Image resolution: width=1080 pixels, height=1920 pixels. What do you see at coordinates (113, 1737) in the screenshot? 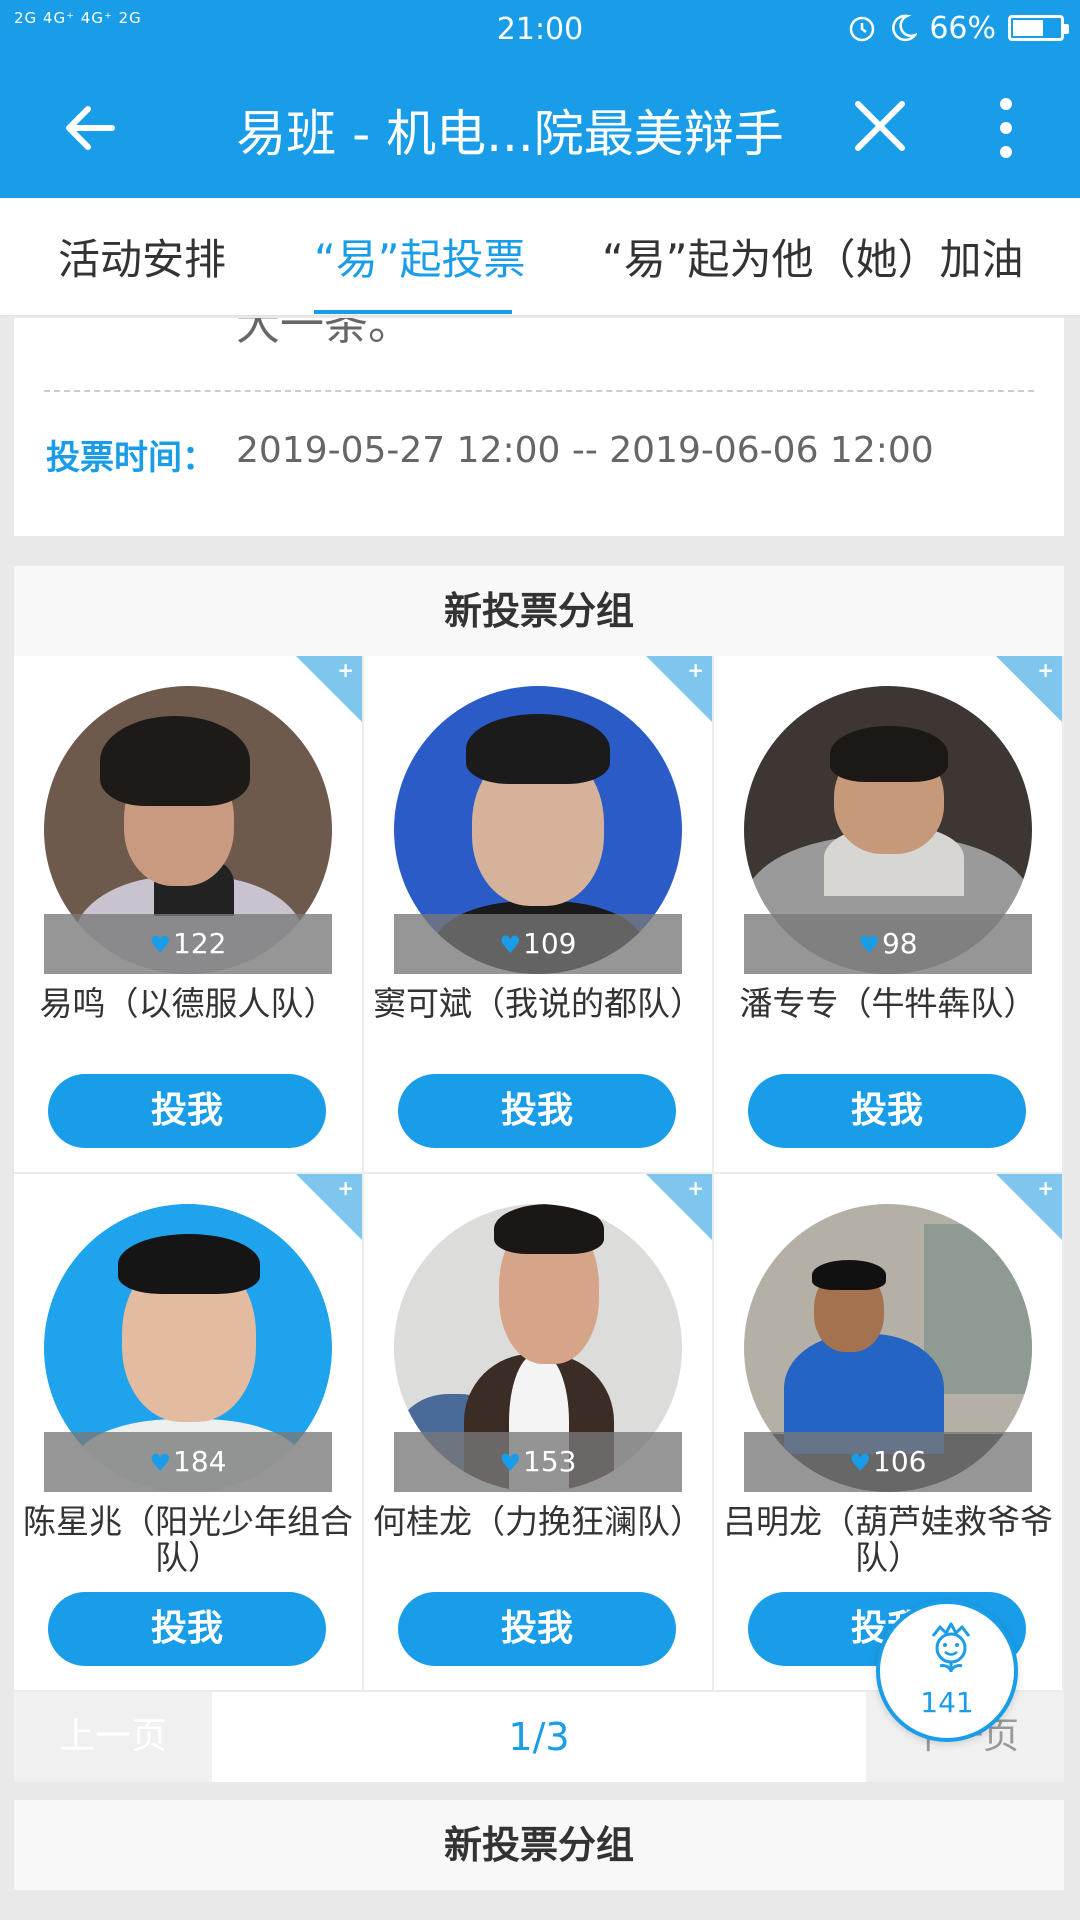
I see `prev-page-button: 上一页` at bounding box center [113, 1737].